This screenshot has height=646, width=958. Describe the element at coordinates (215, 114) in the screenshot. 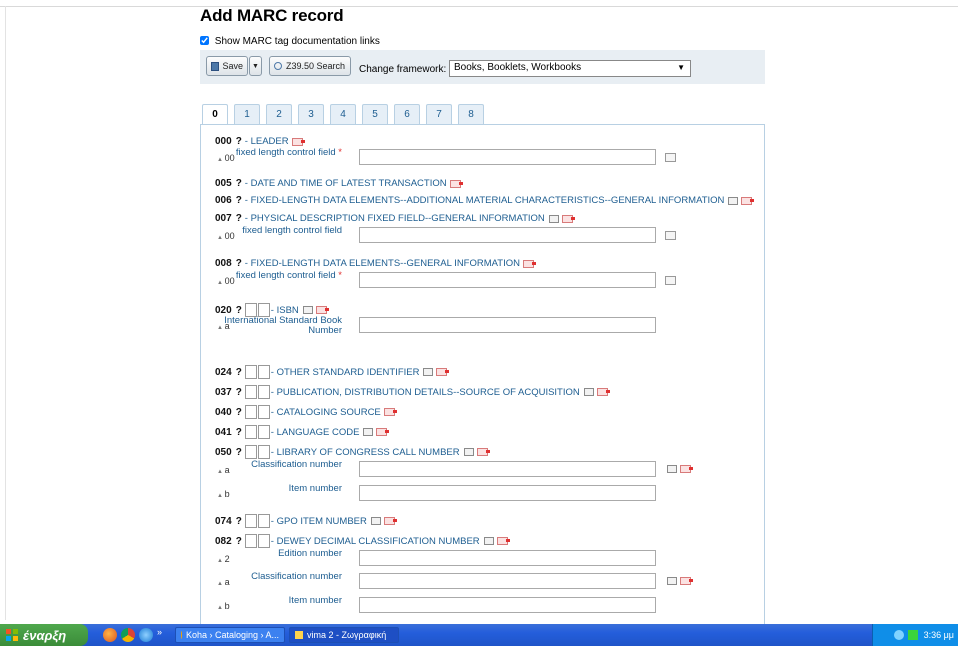

I see `tab-0: 0` at that location.